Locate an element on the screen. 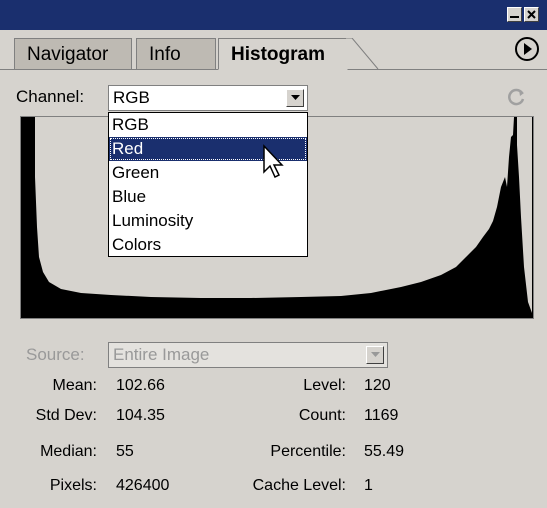  channel-dropdown-list: RGB Red Green Blue Luminosity Colors is located at coordinates (208, 184).